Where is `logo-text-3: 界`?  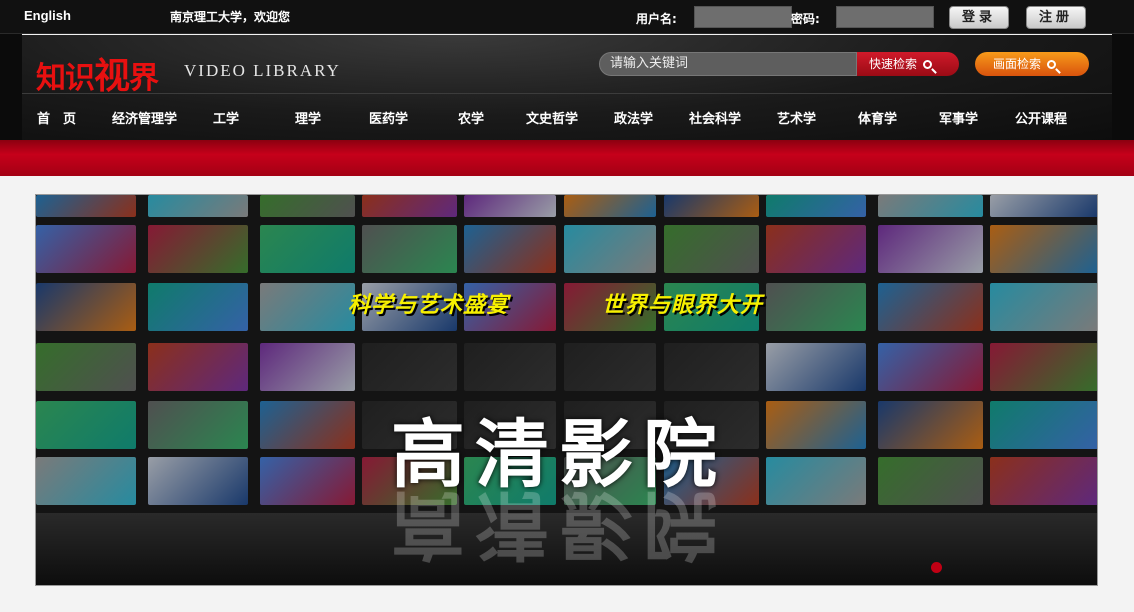 logo-text-3: 界 is located at coordinates (144, 78).